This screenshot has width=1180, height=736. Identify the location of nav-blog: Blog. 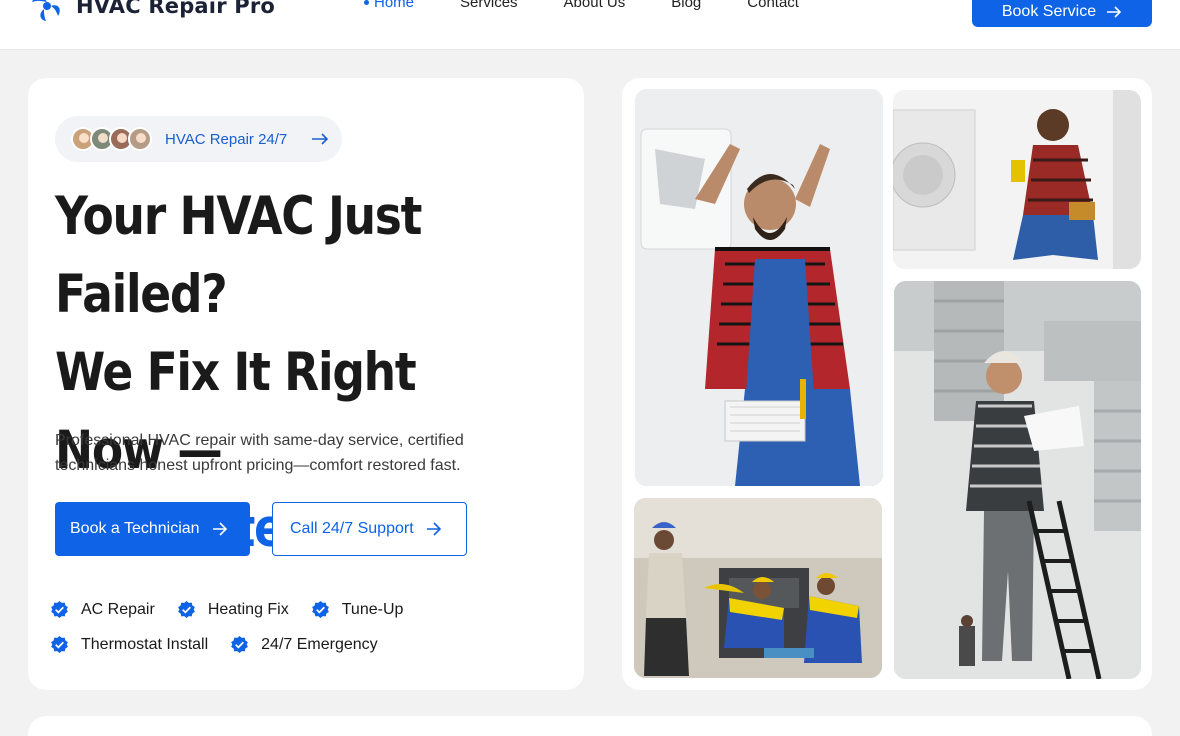
(686, 5).